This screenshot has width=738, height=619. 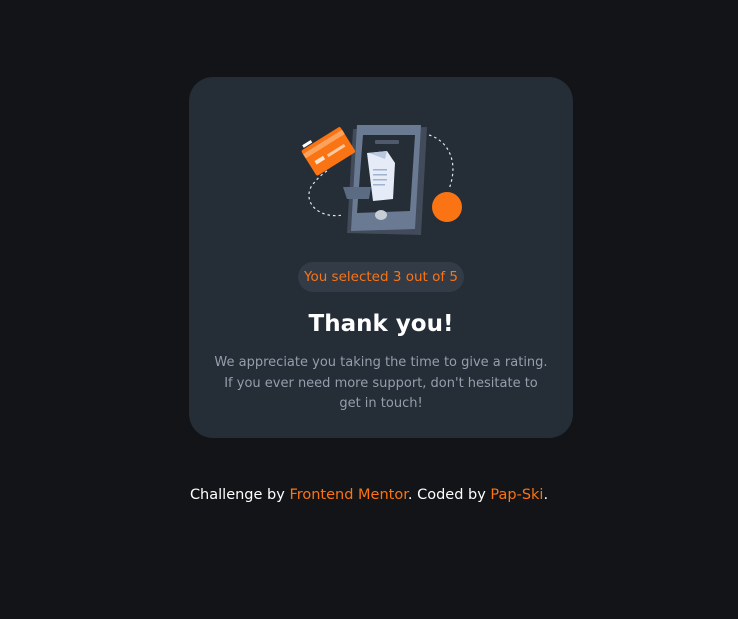 I want to click on footer-middle: . Coded by, so click(x=449, y=495).